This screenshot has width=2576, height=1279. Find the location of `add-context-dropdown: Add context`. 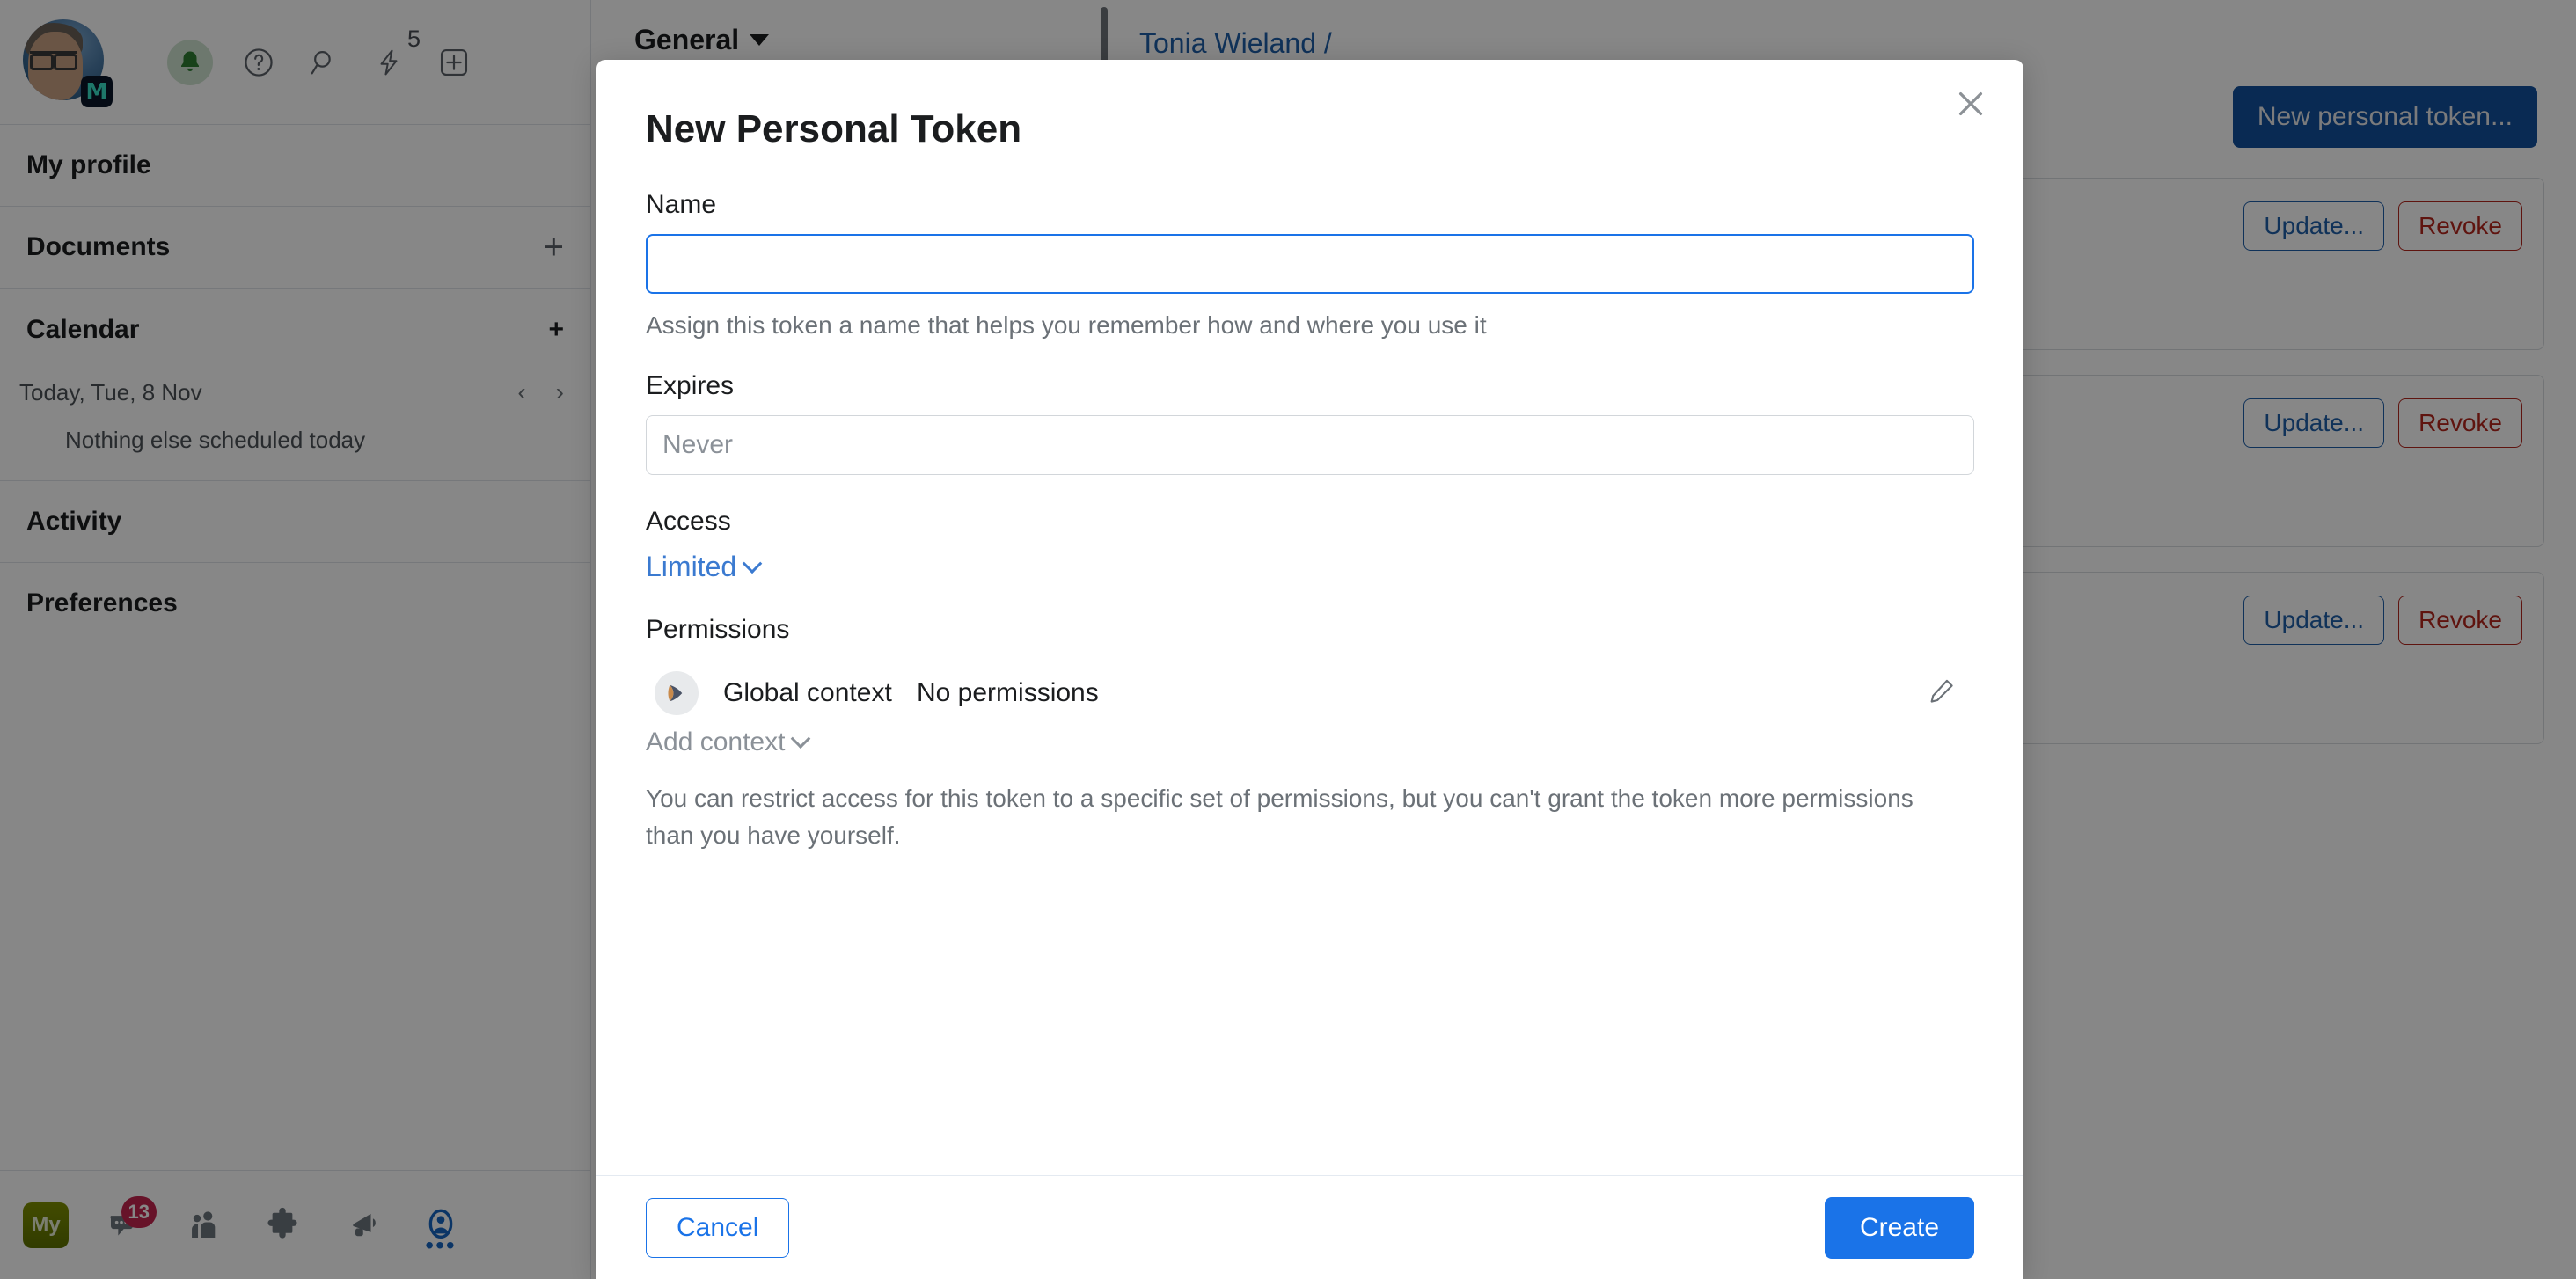

add-context-dropdown: Add context is located at coordinates (728, 742).